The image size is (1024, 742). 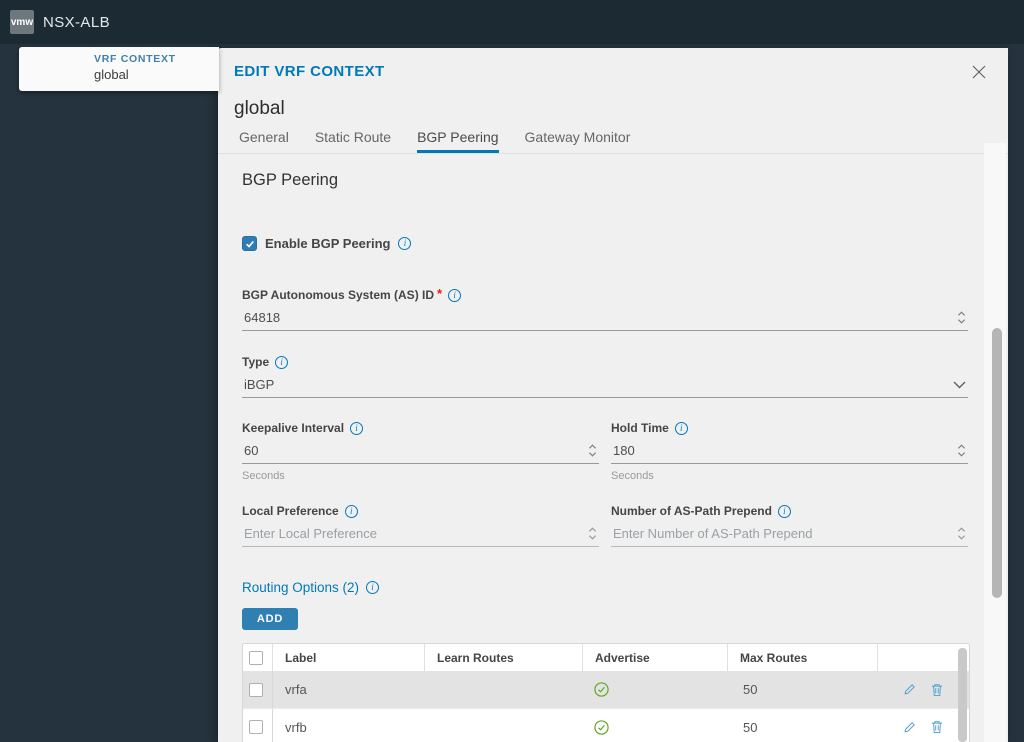 I want to click on vrf-context-value: global, so click(x=111, y=74).